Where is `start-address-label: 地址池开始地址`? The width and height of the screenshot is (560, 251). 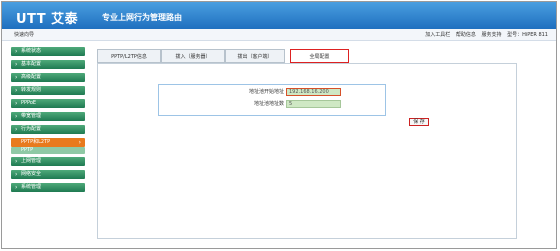
start-address-label: 地址池开始地址 is located at coordinates (266, 92).